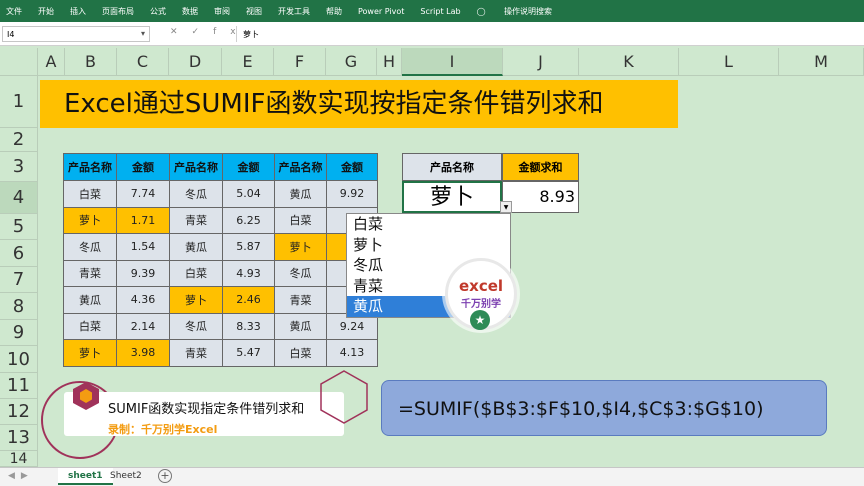 The width and height of the screenshot is (864, 486). Describe the element at coordinates (528, 11) in the screenshot. I see `tell-me-label: 操作说明搜索` at that location.